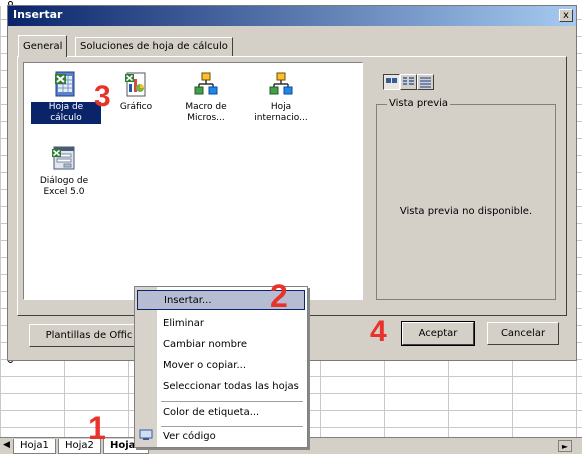 The image size is (582, 454). What do you see at coordinates (102, 96) in the screenshot?
I see `step-marker-3: 3` at bounding box center [102, 96].